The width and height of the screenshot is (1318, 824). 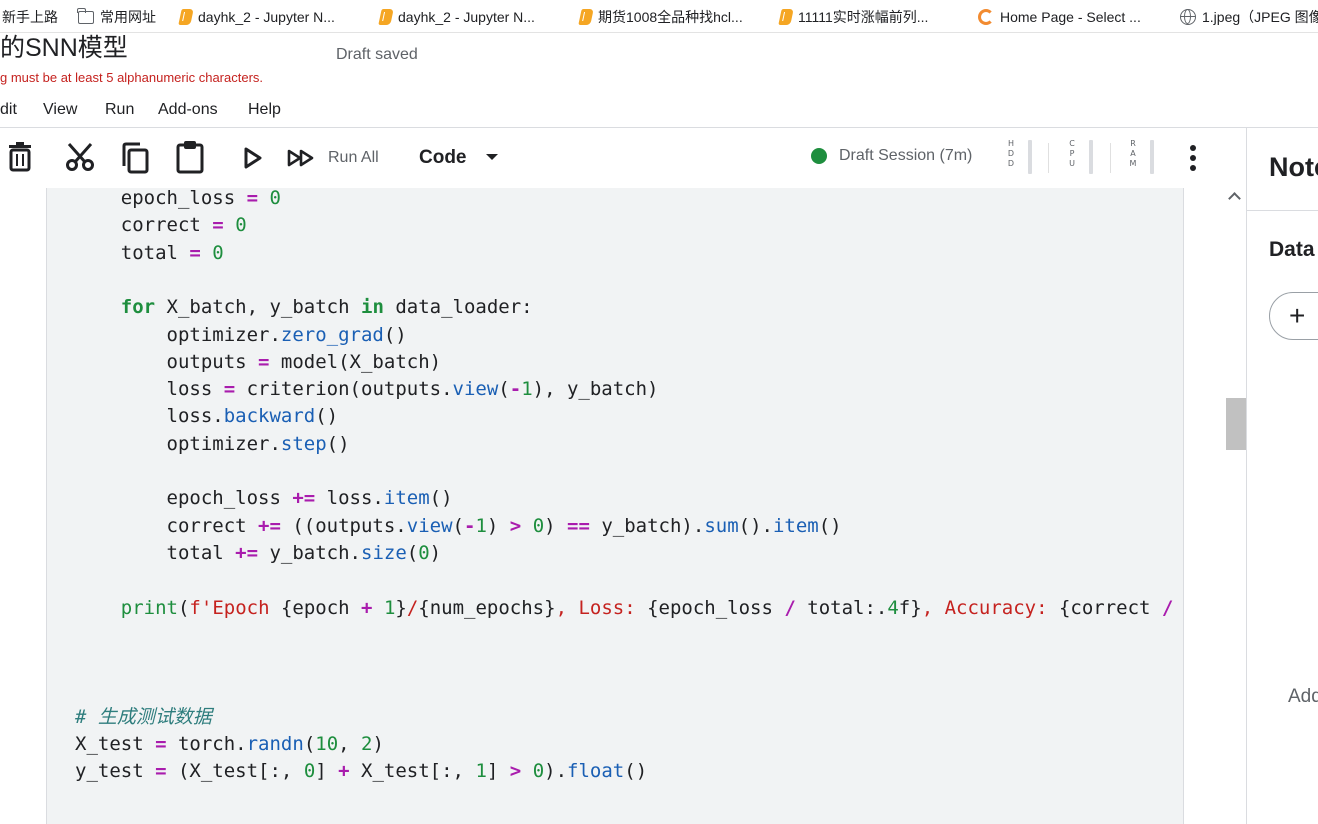 I want to click on plus-icon: +, so click(x=1297, y=316).